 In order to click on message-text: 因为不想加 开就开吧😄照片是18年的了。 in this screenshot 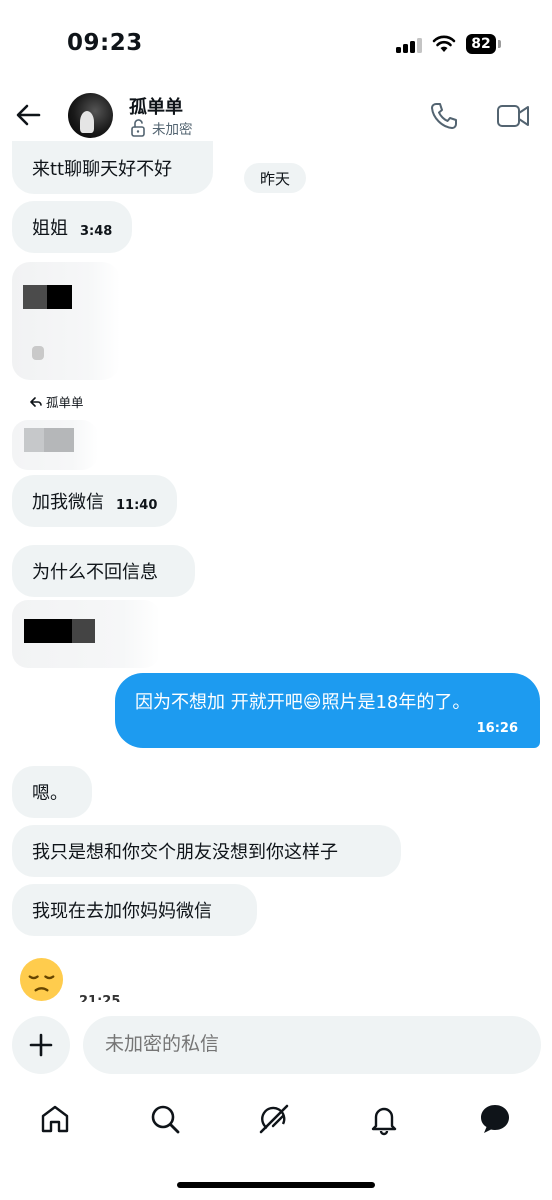, I will do `click(303, 702)`.